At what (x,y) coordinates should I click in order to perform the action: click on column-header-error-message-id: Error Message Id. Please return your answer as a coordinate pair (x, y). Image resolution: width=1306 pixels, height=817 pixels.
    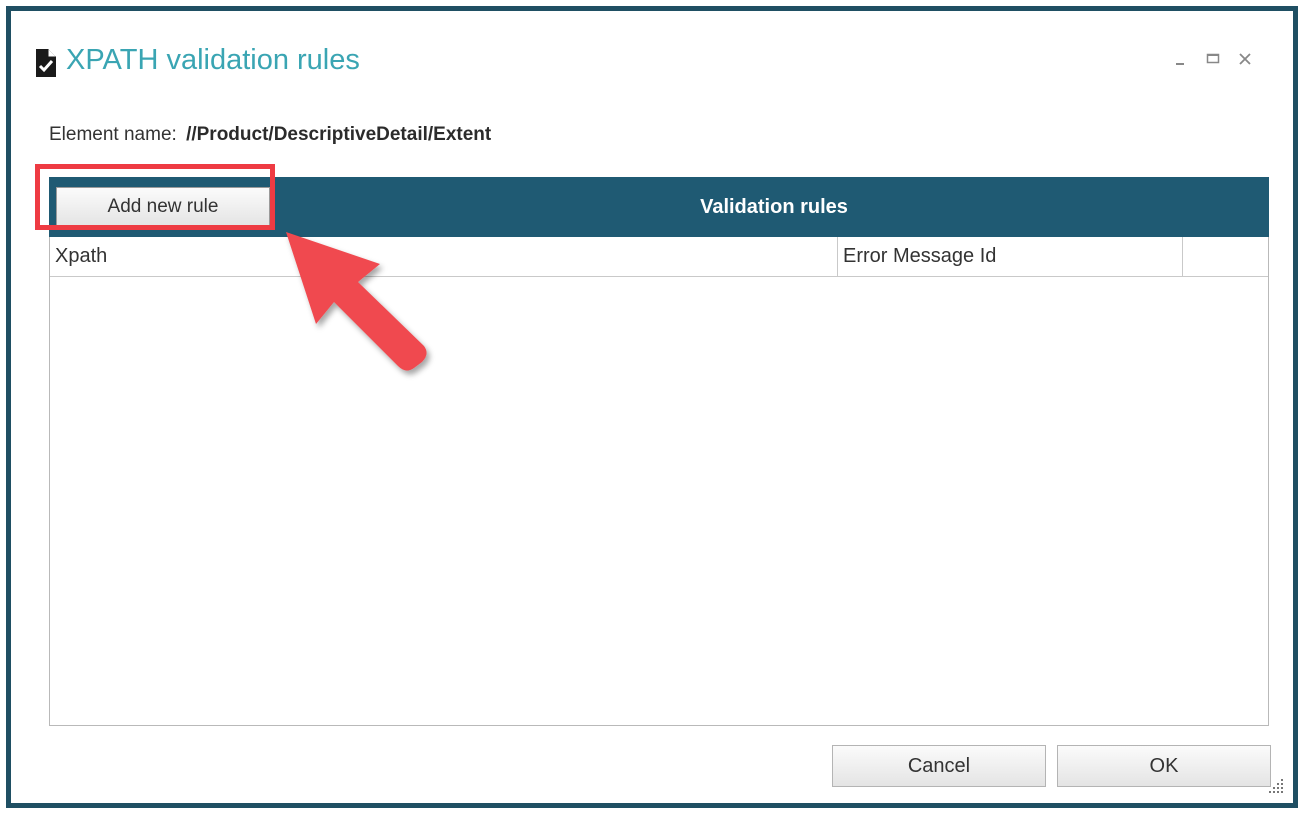
    Looking at the image, I should click on (1010, 256).